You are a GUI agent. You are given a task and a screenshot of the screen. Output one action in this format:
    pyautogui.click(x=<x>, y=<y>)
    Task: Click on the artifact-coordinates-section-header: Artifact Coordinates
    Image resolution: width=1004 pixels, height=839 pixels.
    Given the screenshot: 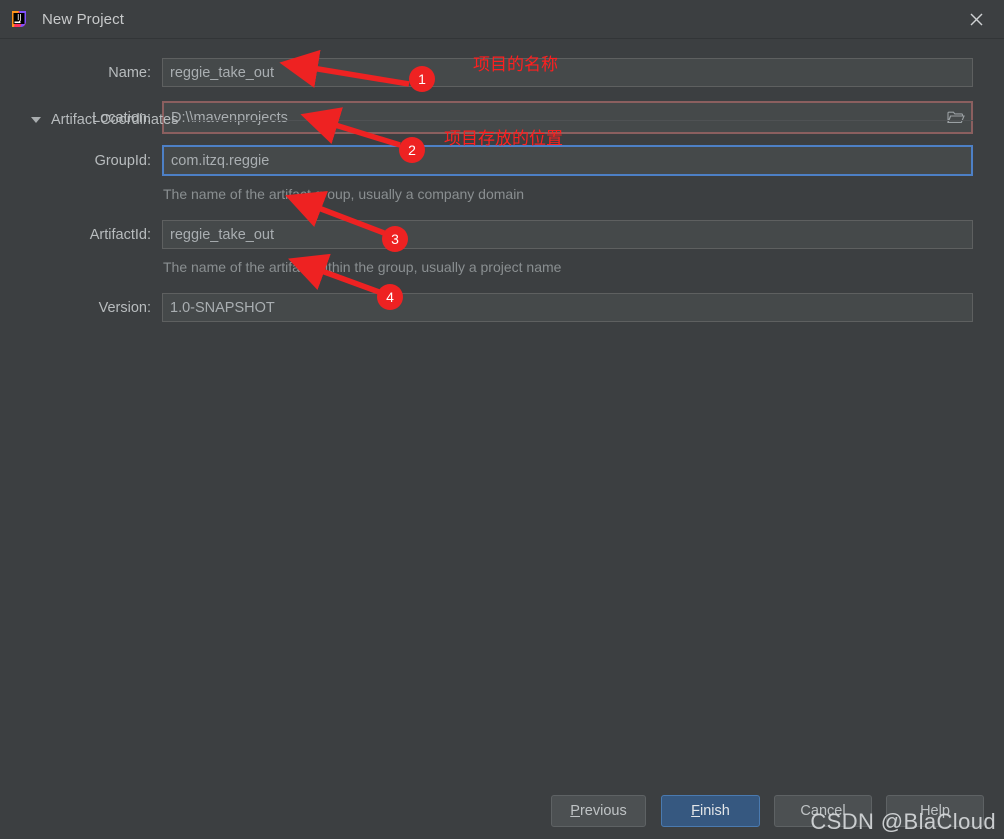 What is the action you would take?
    pyautogui.click(x=502, y=120)
    